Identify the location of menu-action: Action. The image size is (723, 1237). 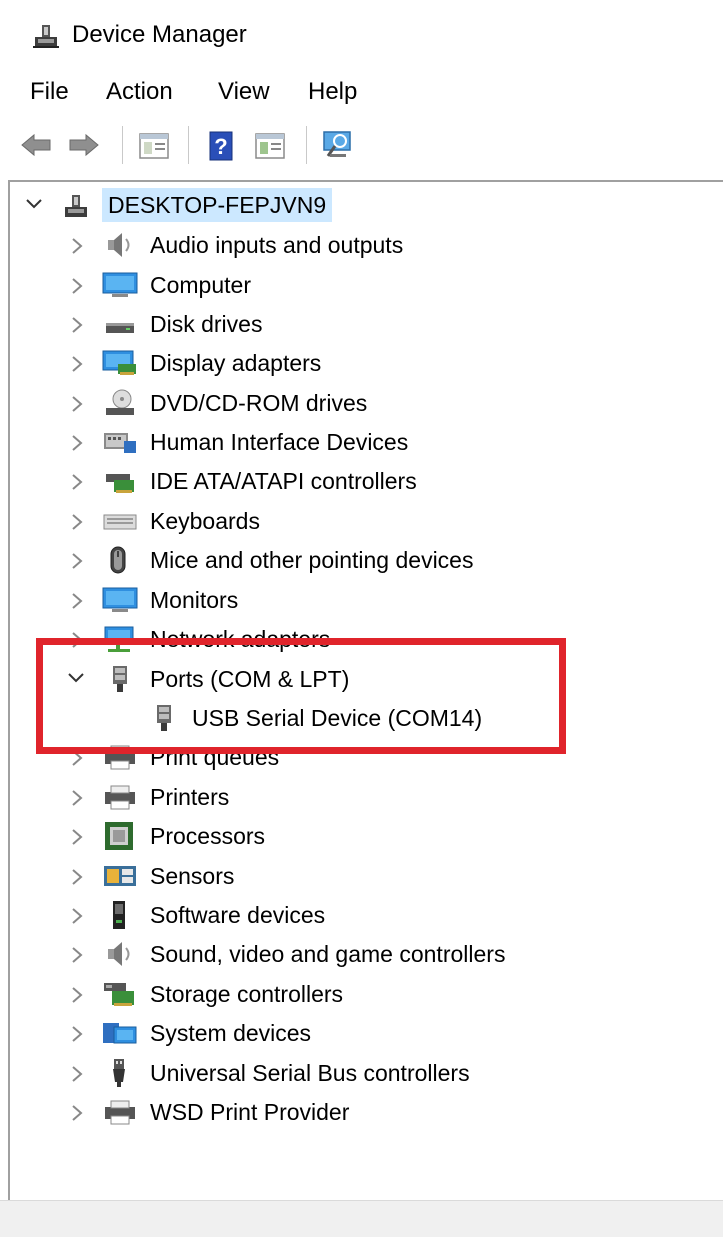
(139, 92).